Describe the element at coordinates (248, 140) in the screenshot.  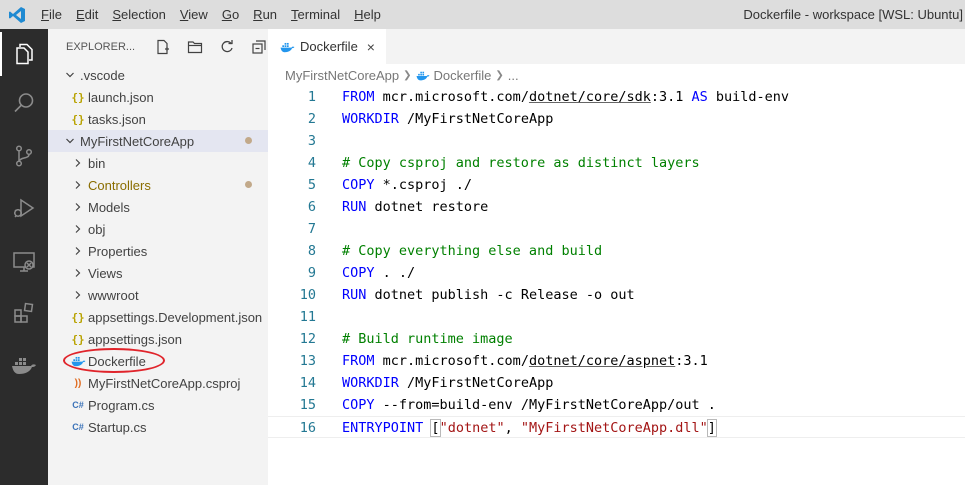
I see `modified-dot` at that location.